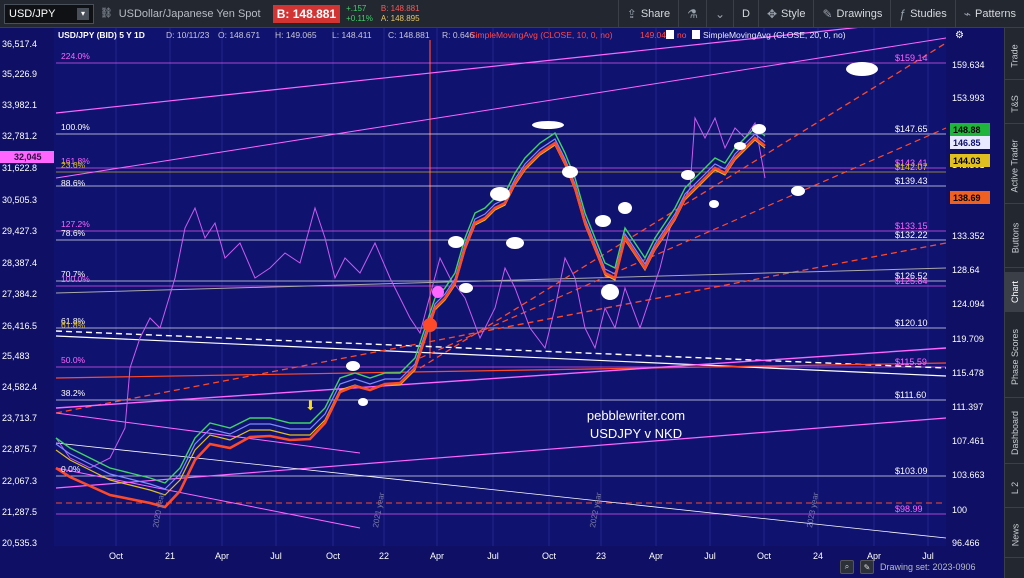 The image size is (1024, 578). I want to click on share-button: ⇪ Share, so click(647, 14).